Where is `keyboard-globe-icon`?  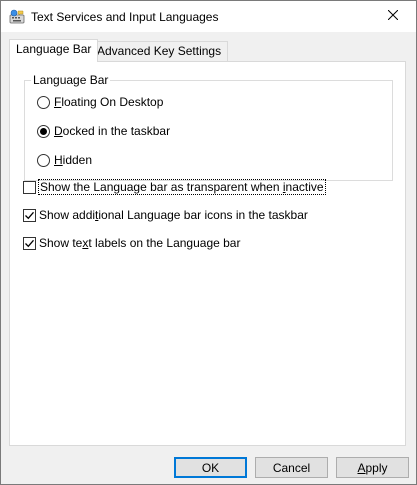
keyboard-globe-icon is located at coordinates (17, 17).